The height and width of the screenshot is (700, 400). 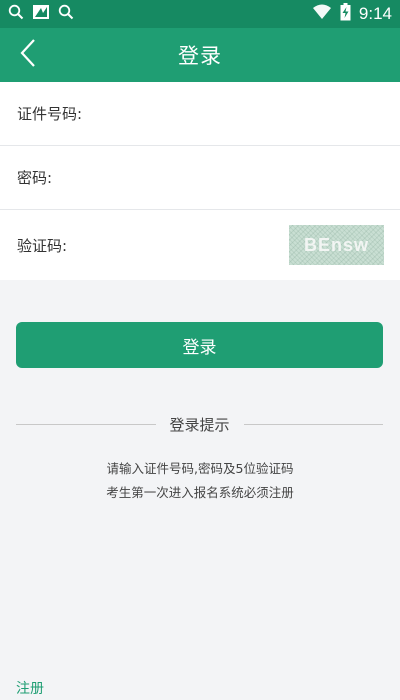 I want to click on id-number-row: 证件号码:, so click(x=200, y=114).